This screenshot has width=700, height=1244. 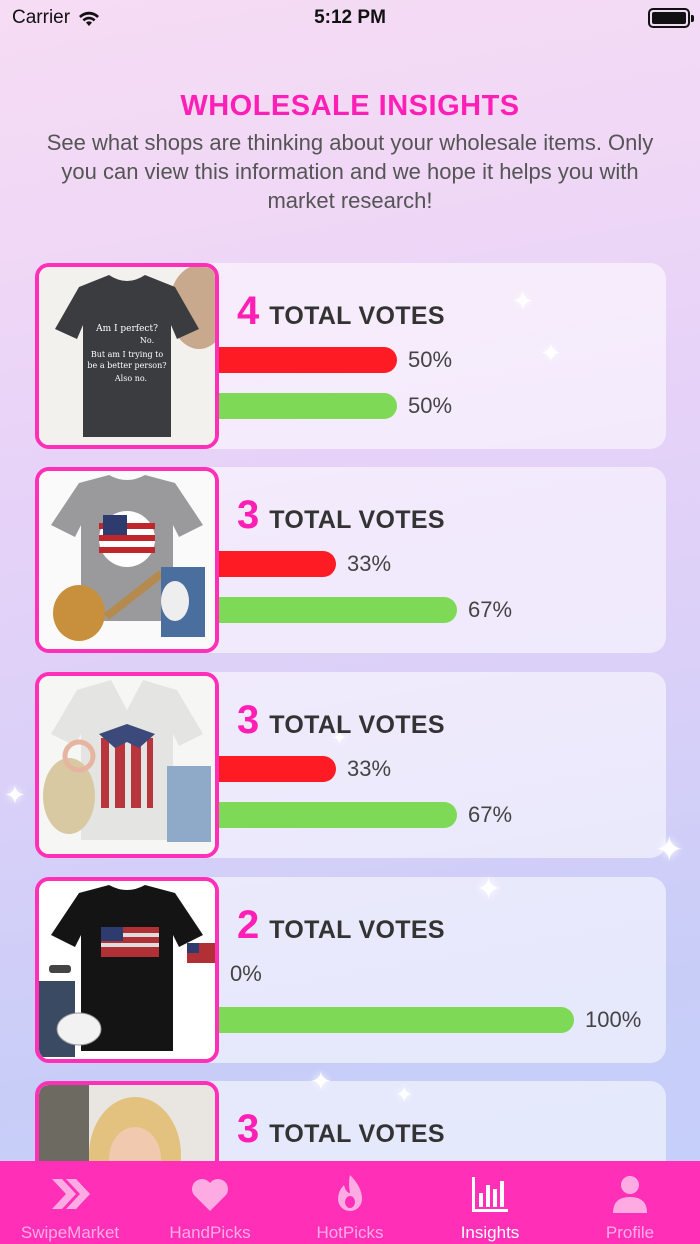 I want to click on tab-handpicks: HandPicks, so click(x=210, y=1202).